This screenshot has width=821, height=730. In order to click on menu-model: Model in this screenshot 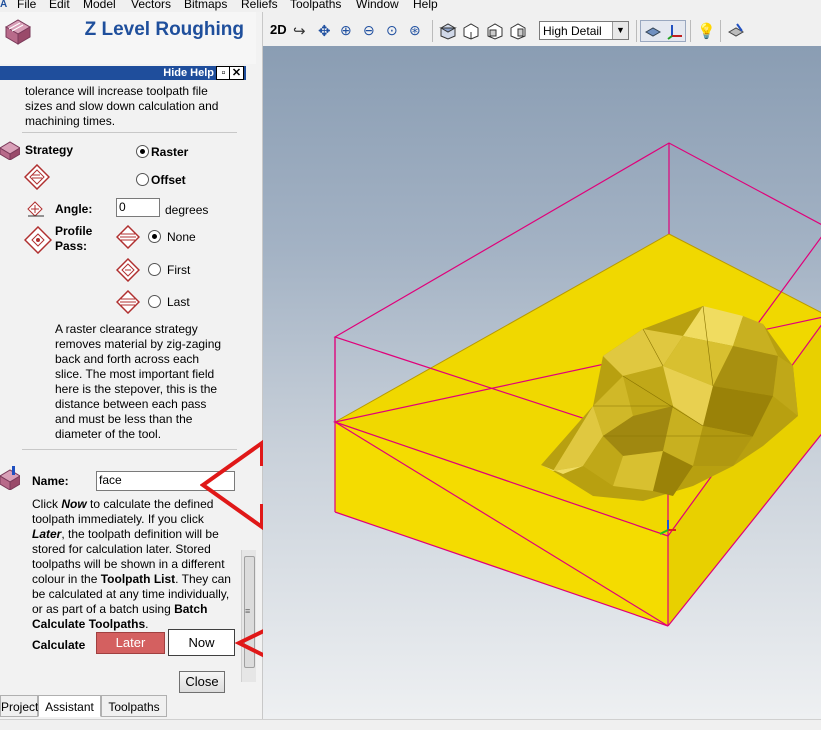, I will do `click(99, 5)`.